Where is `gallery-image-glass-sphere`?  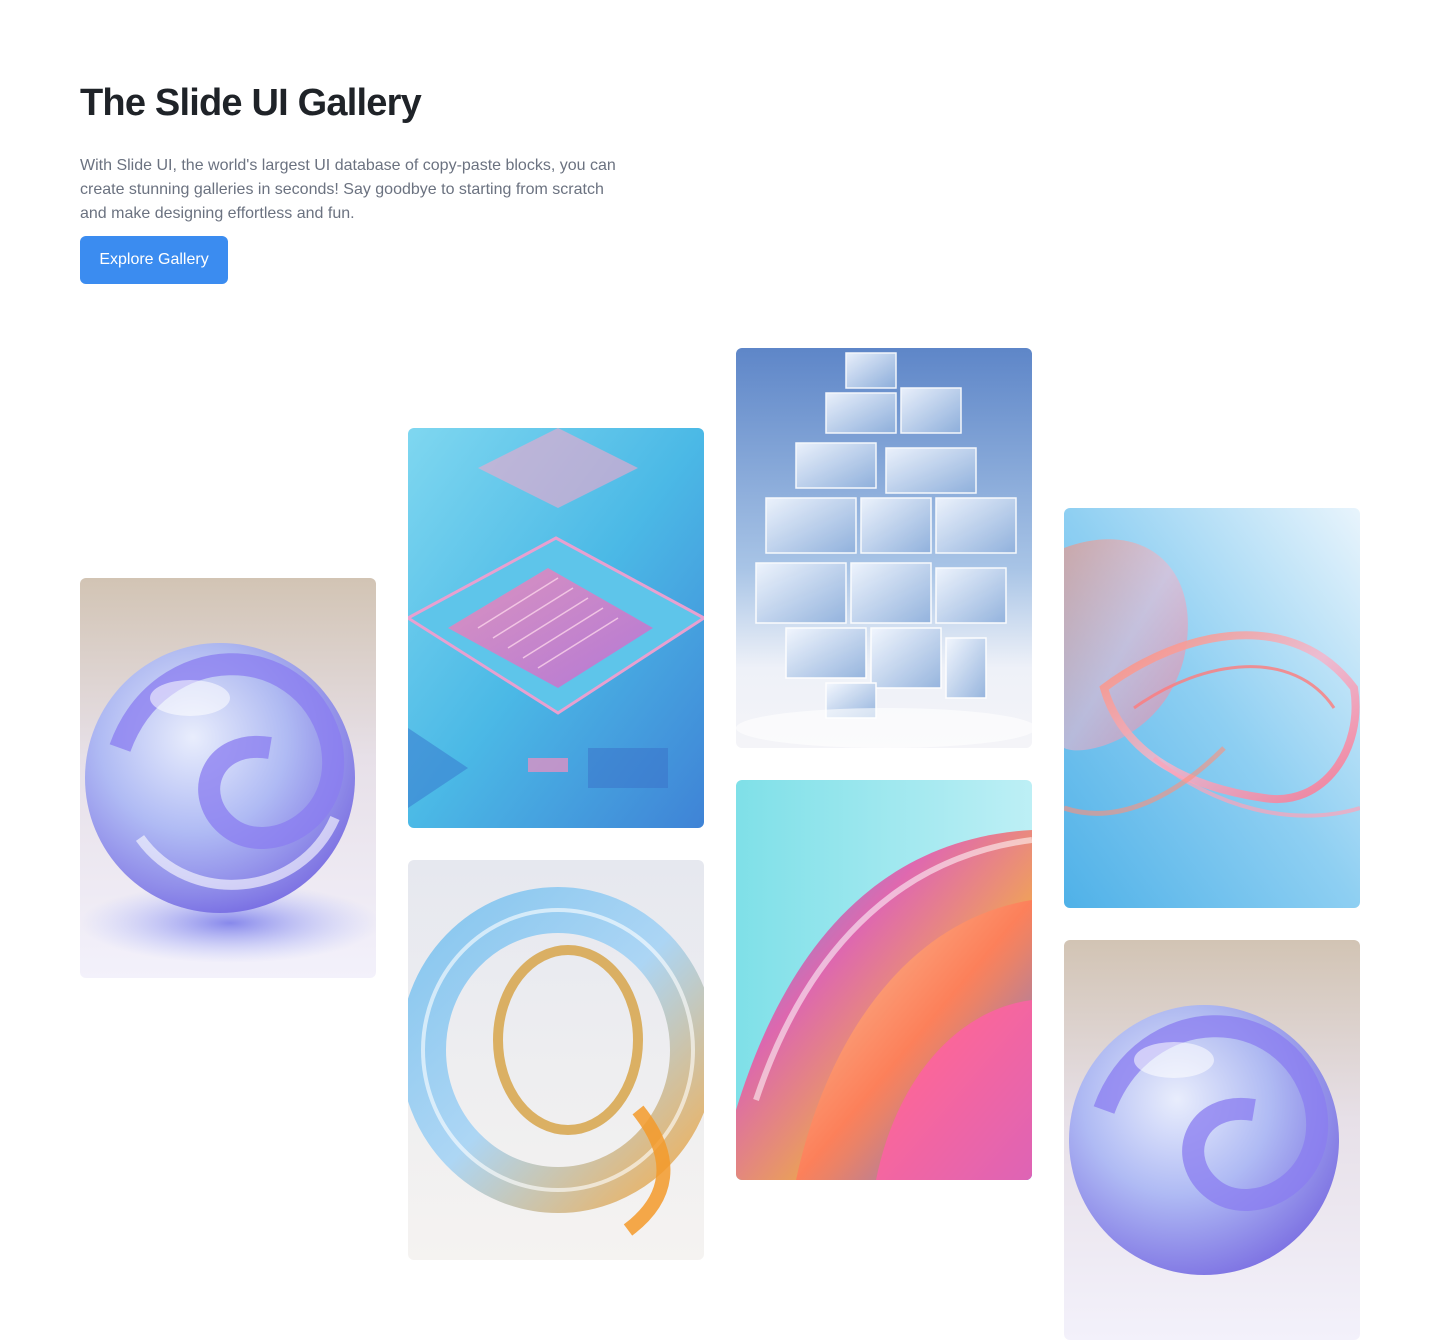 gallery-image-glass-sphere is located at coordinates (228, 778).